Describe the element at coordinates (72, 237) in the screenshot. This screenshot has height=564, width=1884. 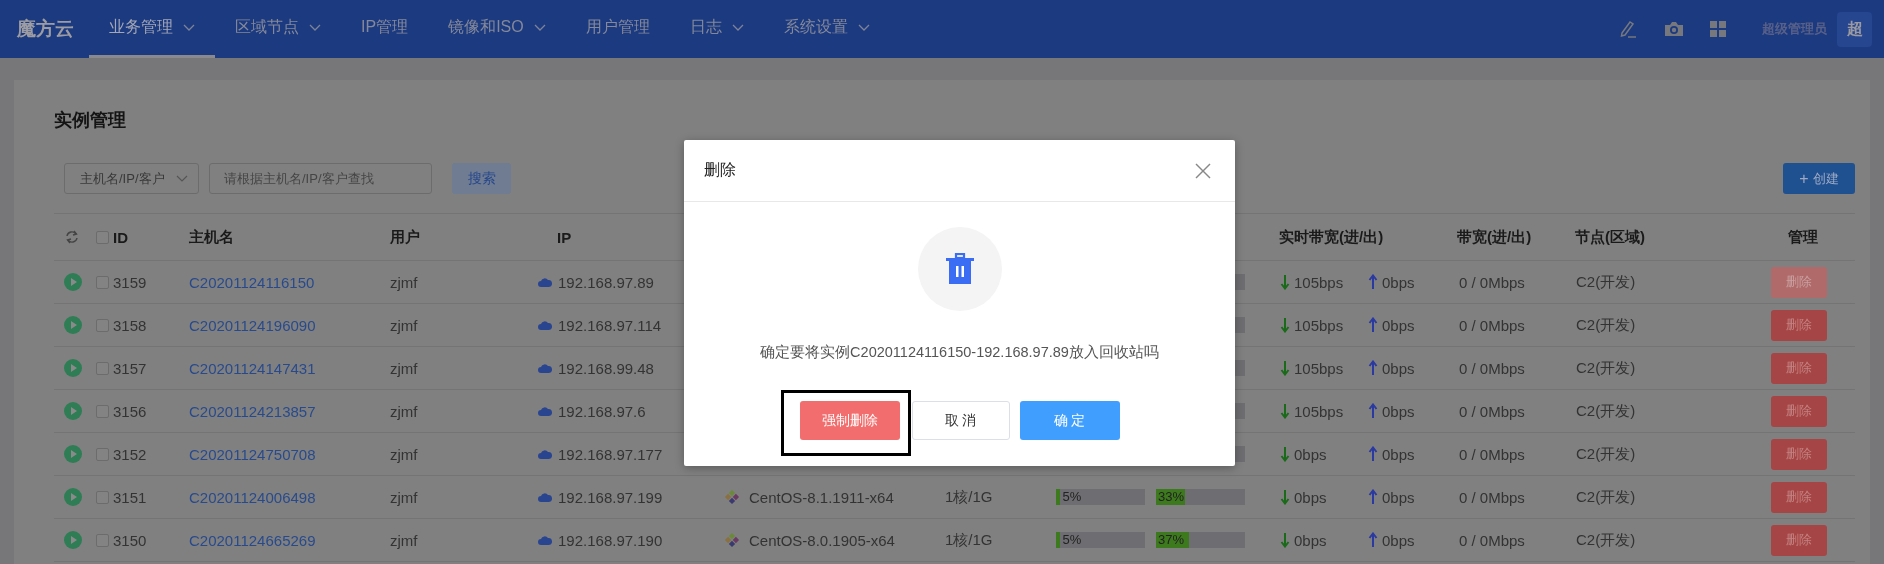
I see `refresh-icon` at that location.